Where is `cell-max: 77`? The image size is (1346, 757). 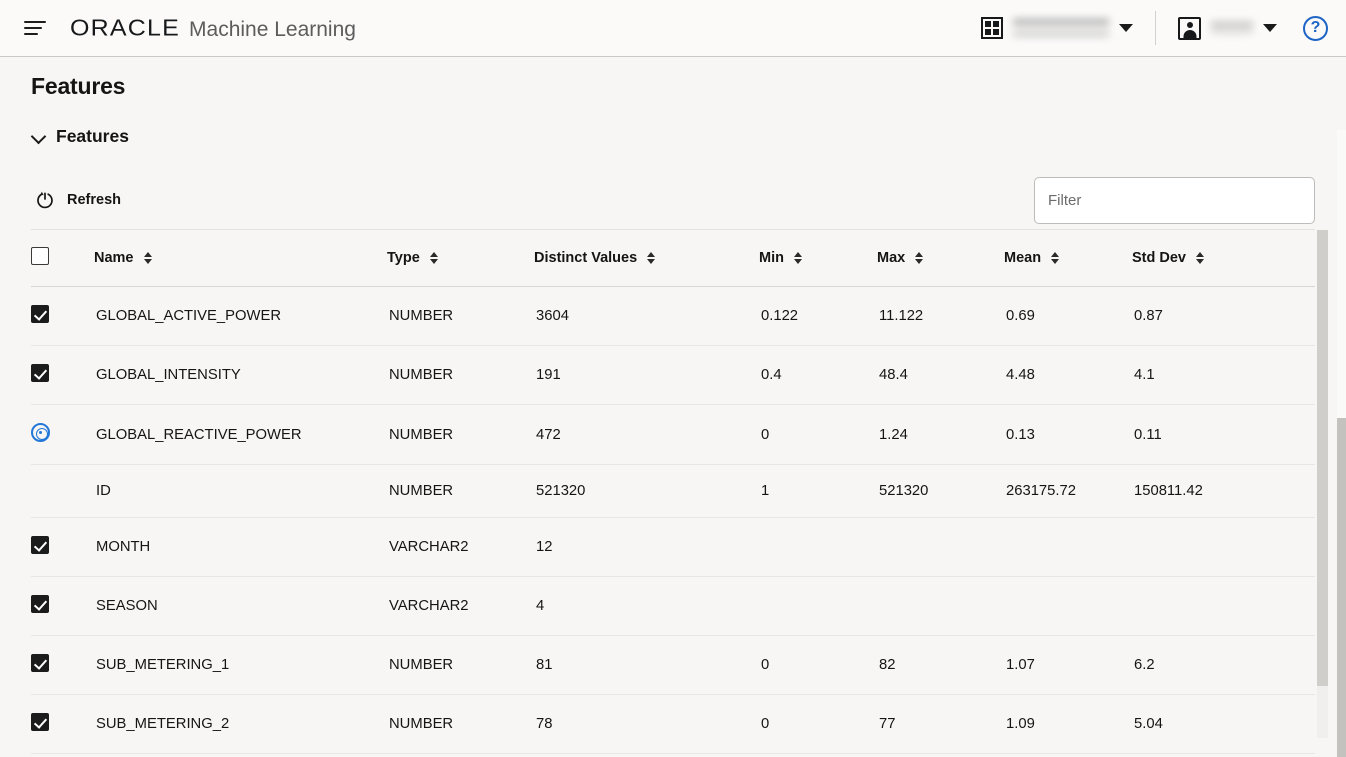 cell-max: 77 is located at coordinates (940, 724).